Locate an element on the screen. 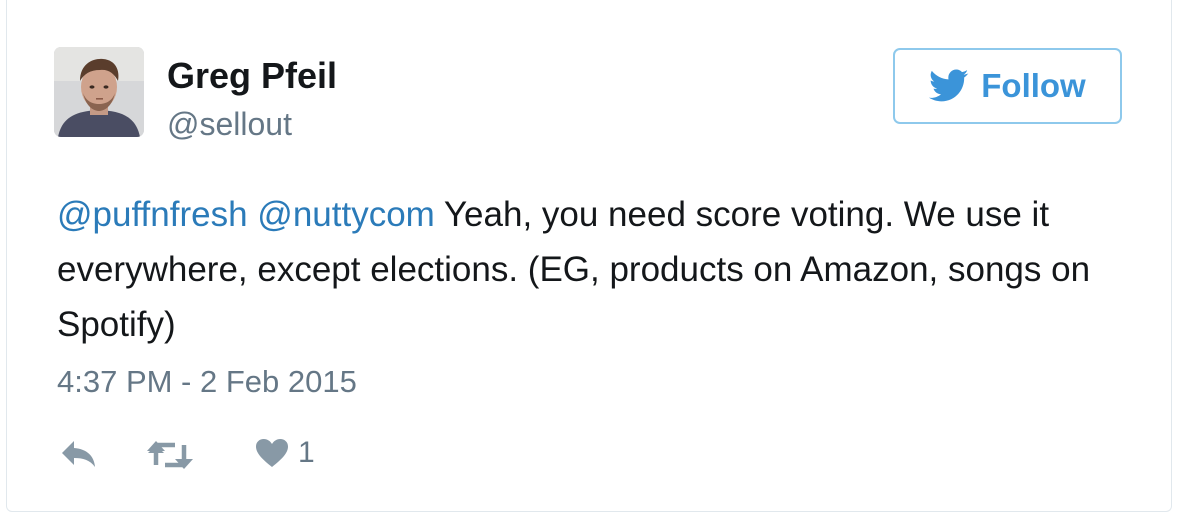  heart-icon is located at coordinates (272, 453).